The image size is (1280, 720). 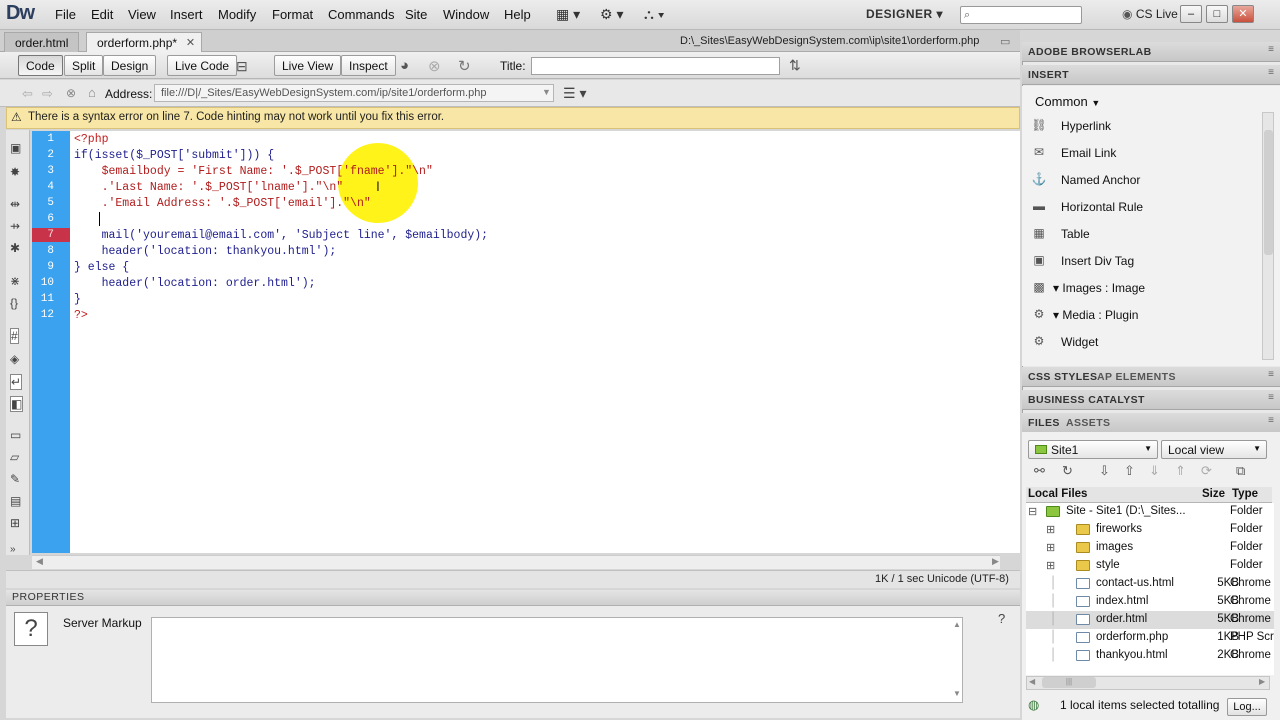 I want to click on code-view-button: Code, so click(x=40, y=65).